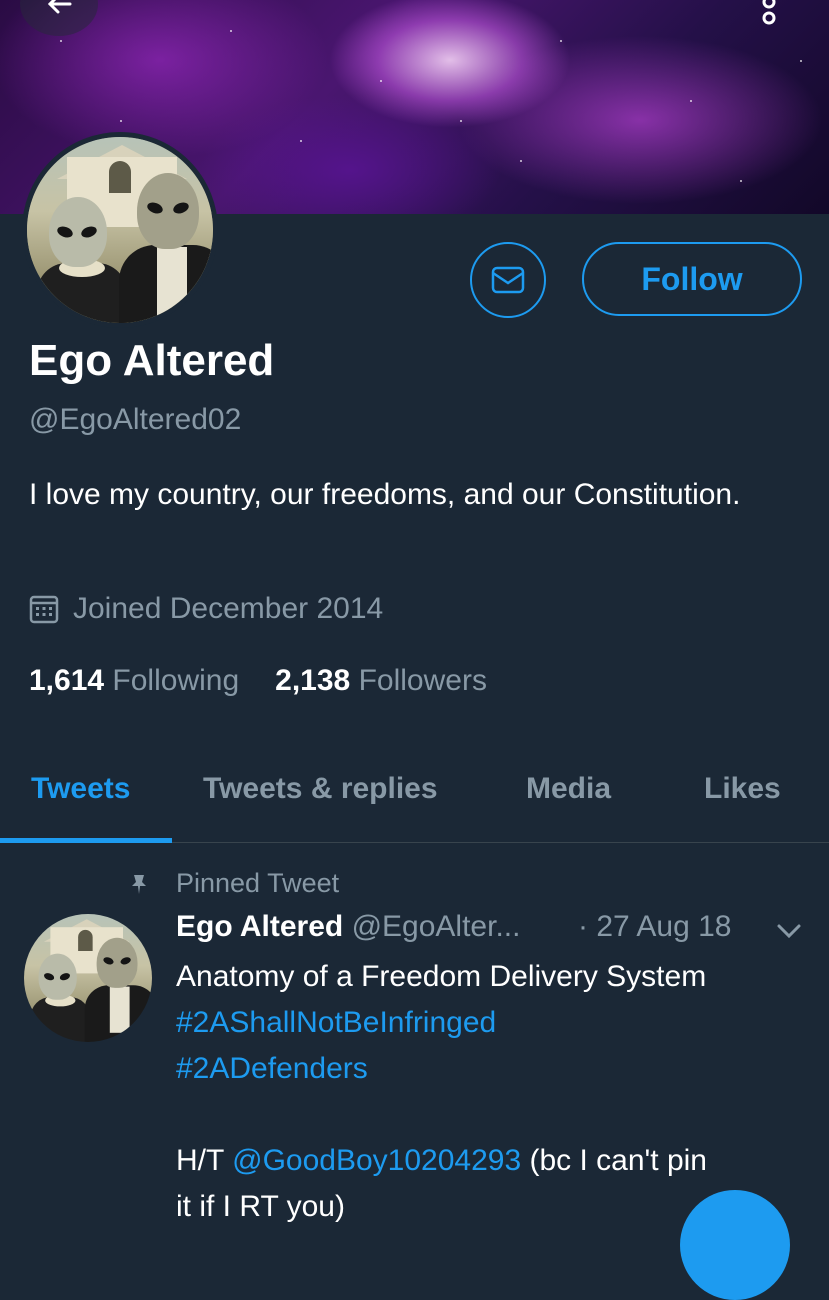  I want to click on tweet-line: Anatomy of a Freedom Delivery System, so click(441, 976).